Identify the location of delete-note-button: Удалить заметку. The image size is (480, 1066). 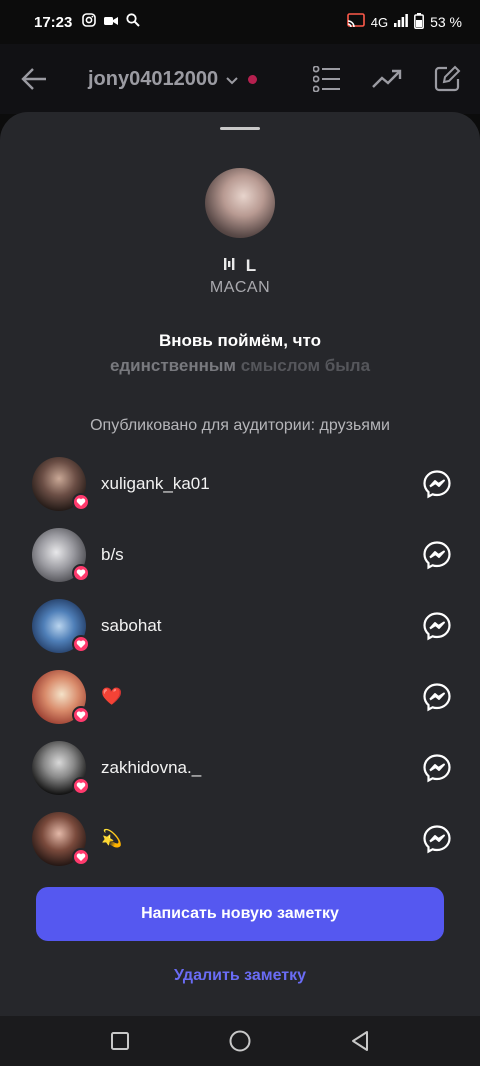
(240, 976).